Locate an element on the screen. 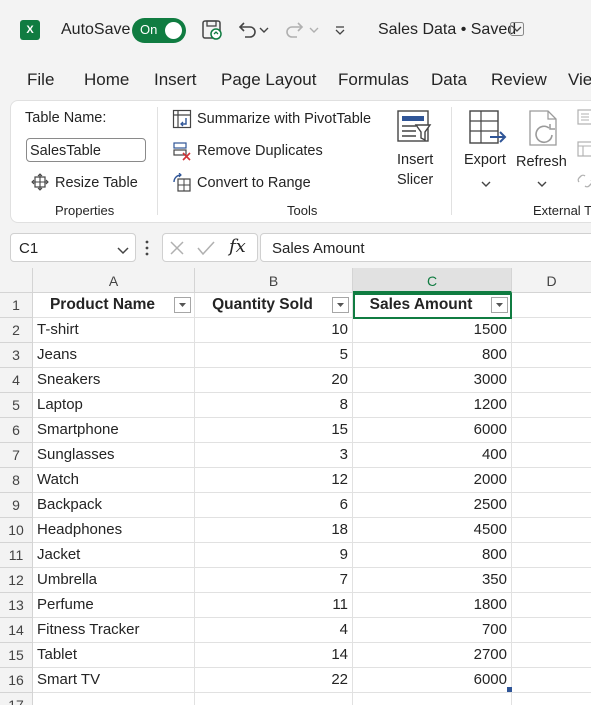 This screenshot has width=591, height=705. table-cell: Headphones is located at coordinates (114, 530).